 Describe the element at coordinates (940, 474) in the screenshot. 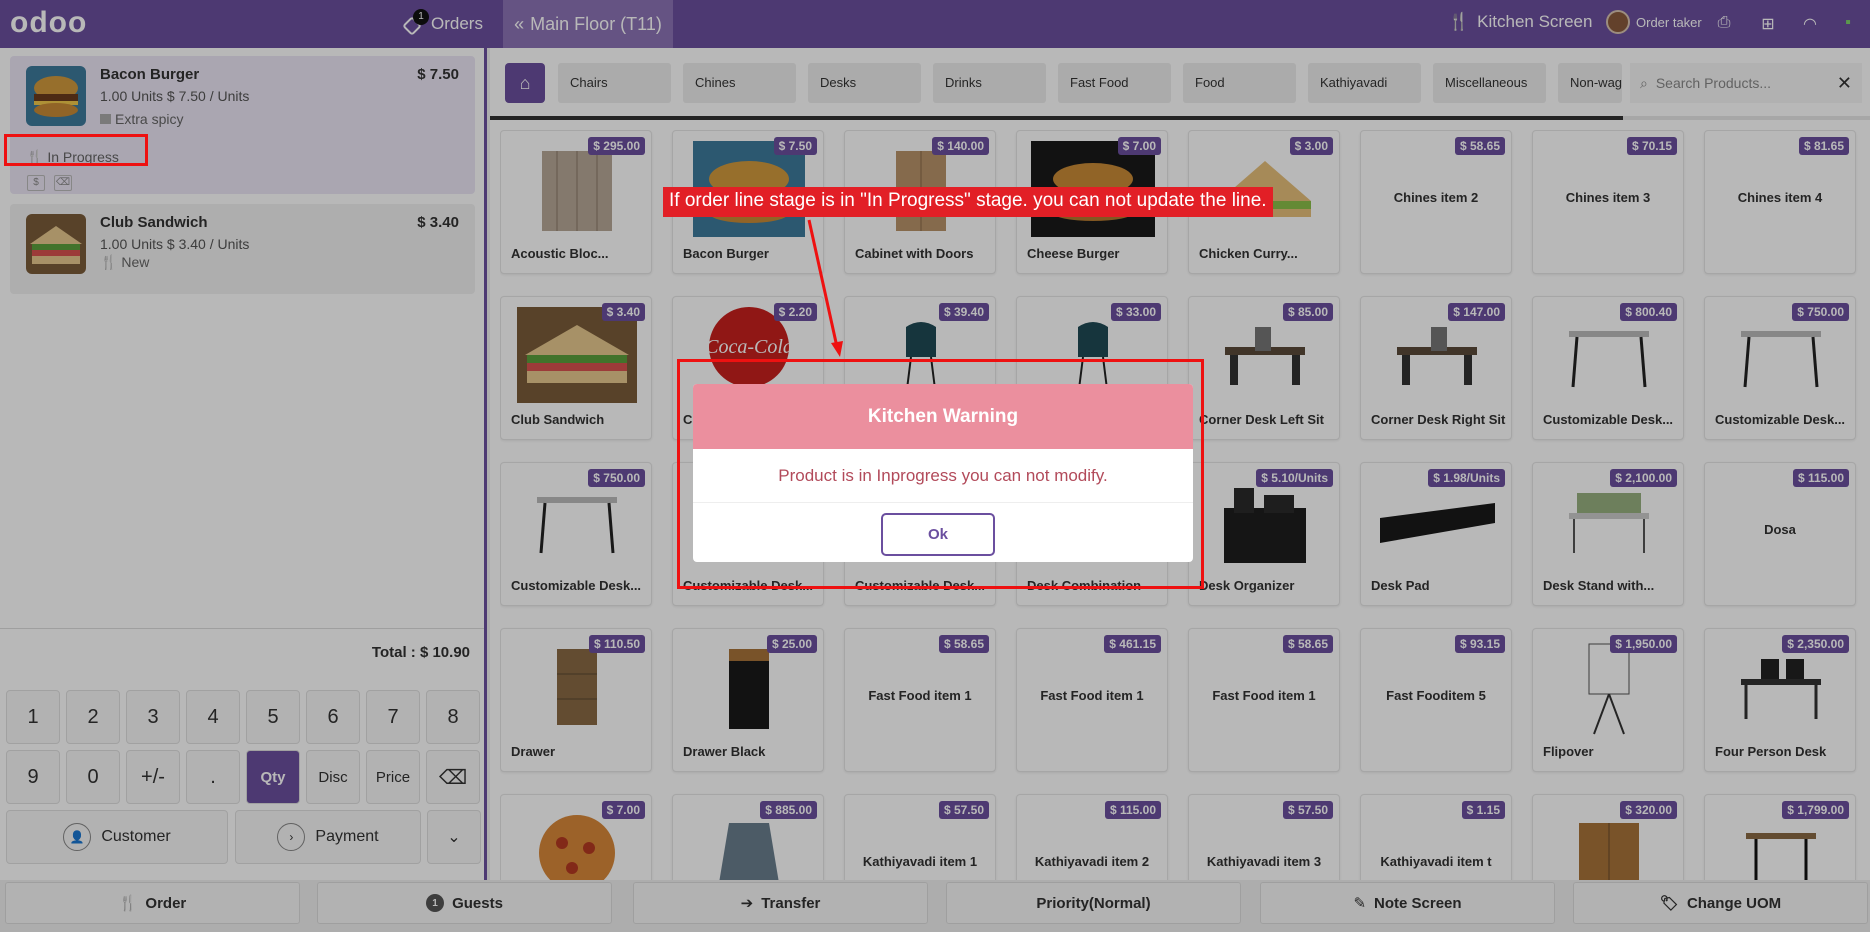

I see `annotation-highlight-dialog` at that location.